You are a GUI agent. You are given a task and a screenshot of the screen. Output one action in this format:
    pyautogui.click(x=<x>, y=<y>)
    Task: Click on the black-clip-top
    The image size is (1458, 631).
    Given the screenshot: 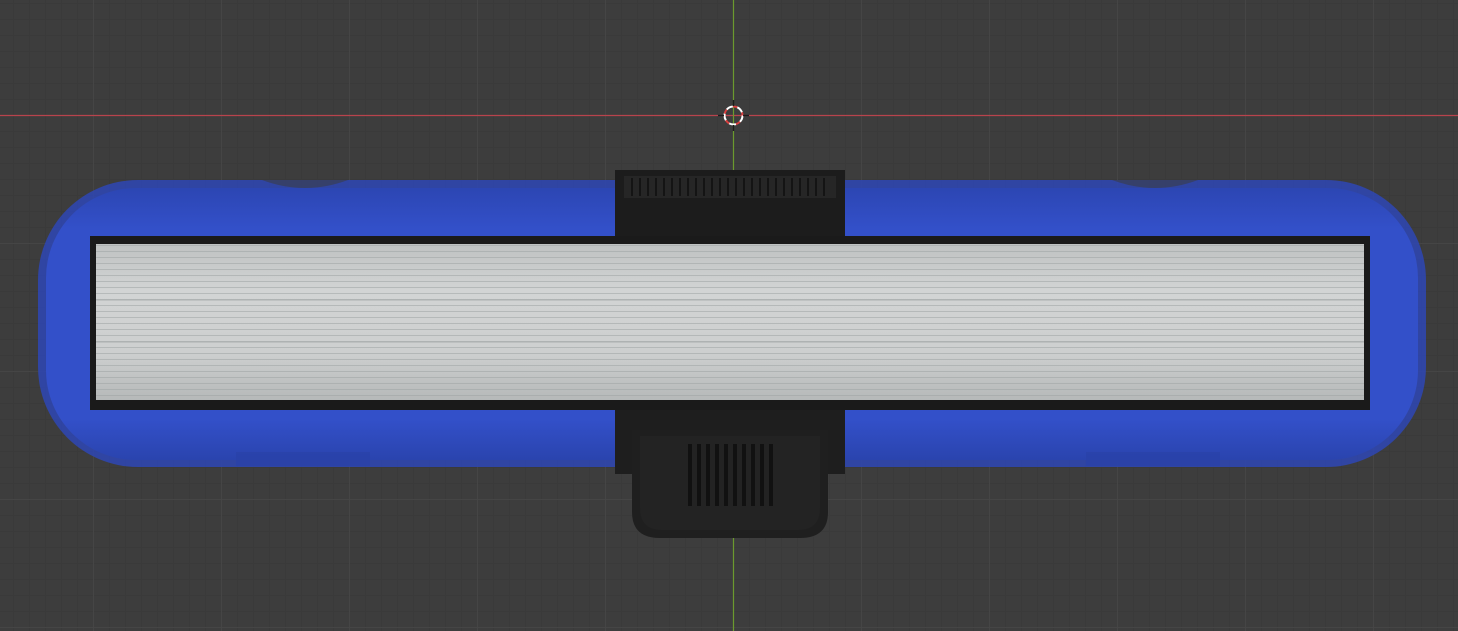 What is the action you would take?
    pyautogui.click(x=730, y=206)
    